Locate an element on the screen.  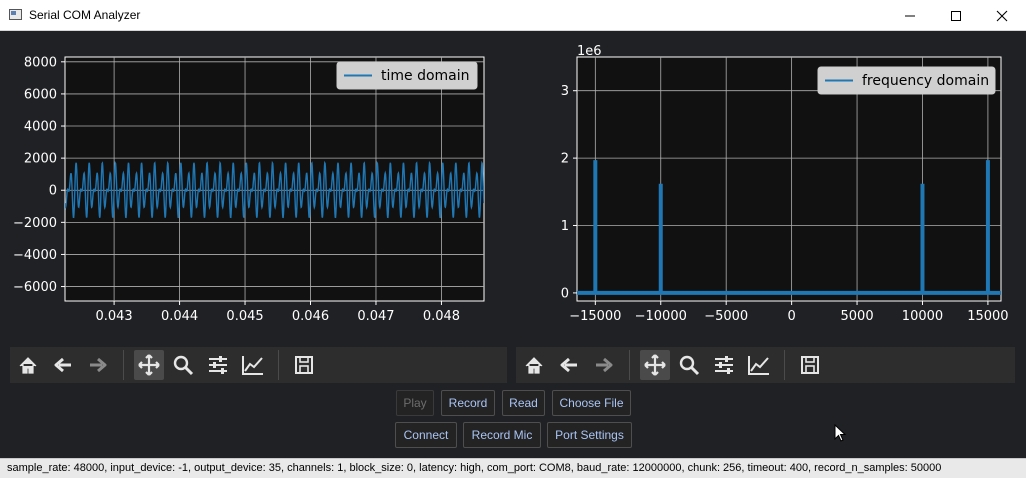
frequency-x-tick-label: 10000 is located at coordinates (922, 316).